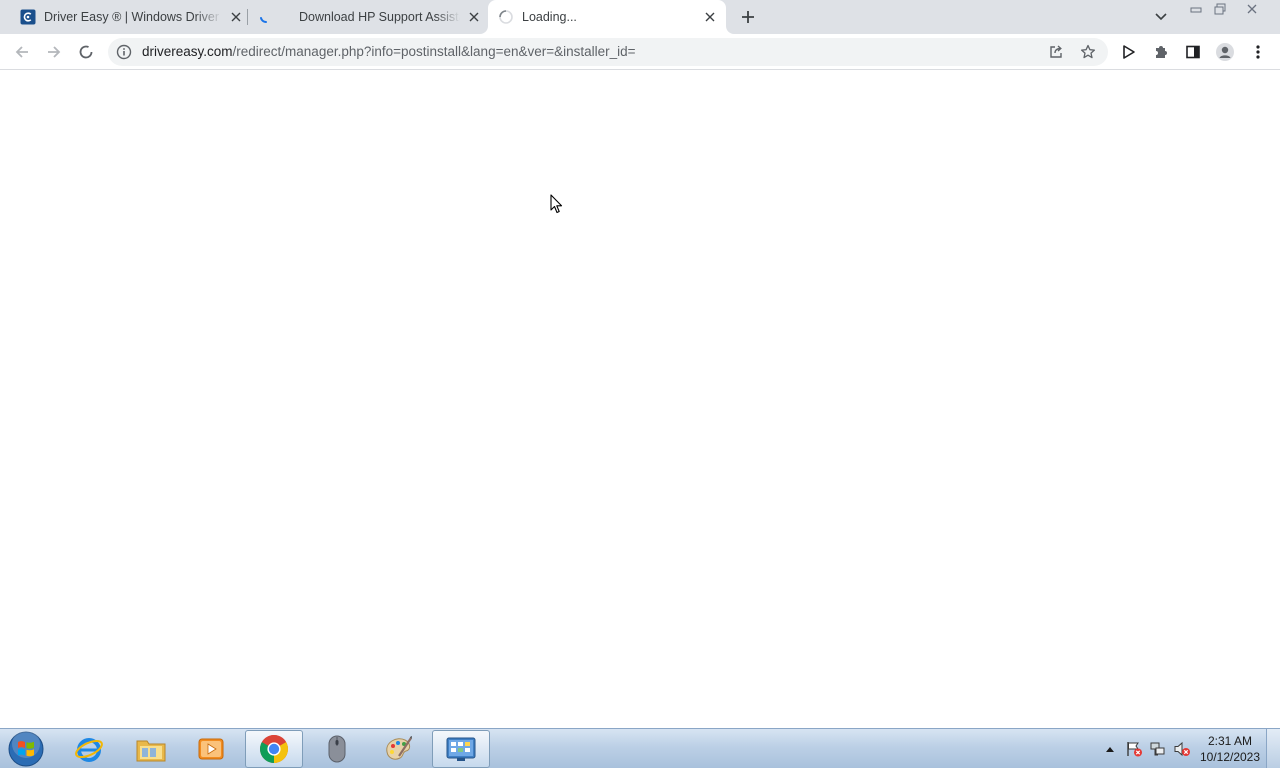 Image resolution: width=1280 pixels, height=768 pixels. I want to click on forward-button, so click(54, 52).